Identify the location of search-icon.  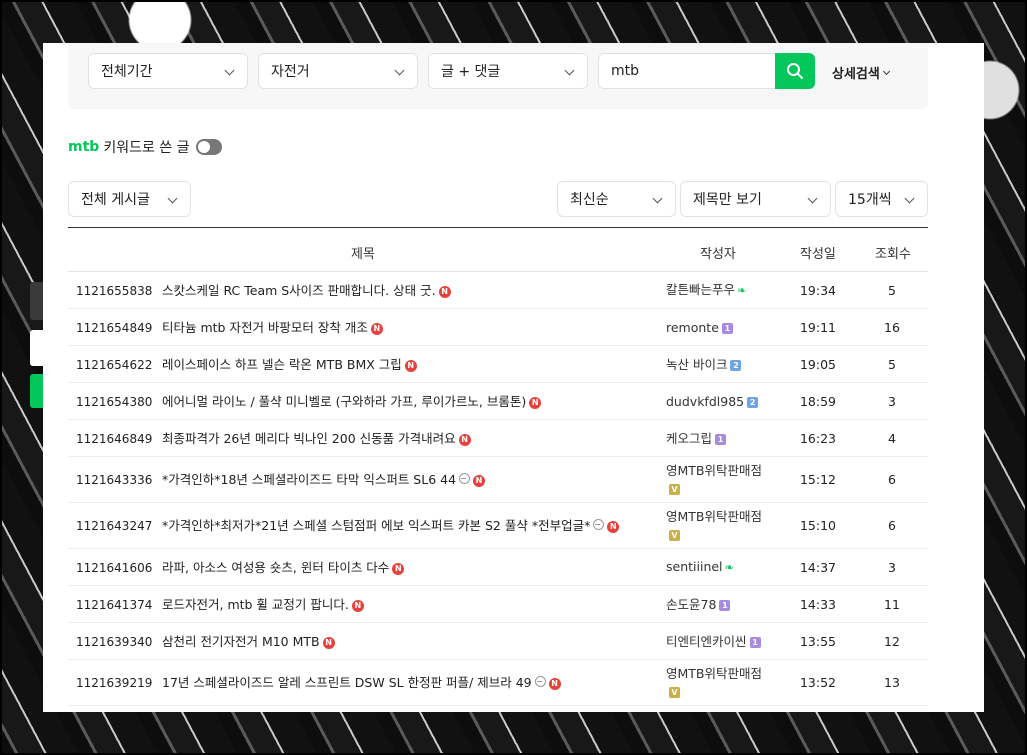
(795, 71).